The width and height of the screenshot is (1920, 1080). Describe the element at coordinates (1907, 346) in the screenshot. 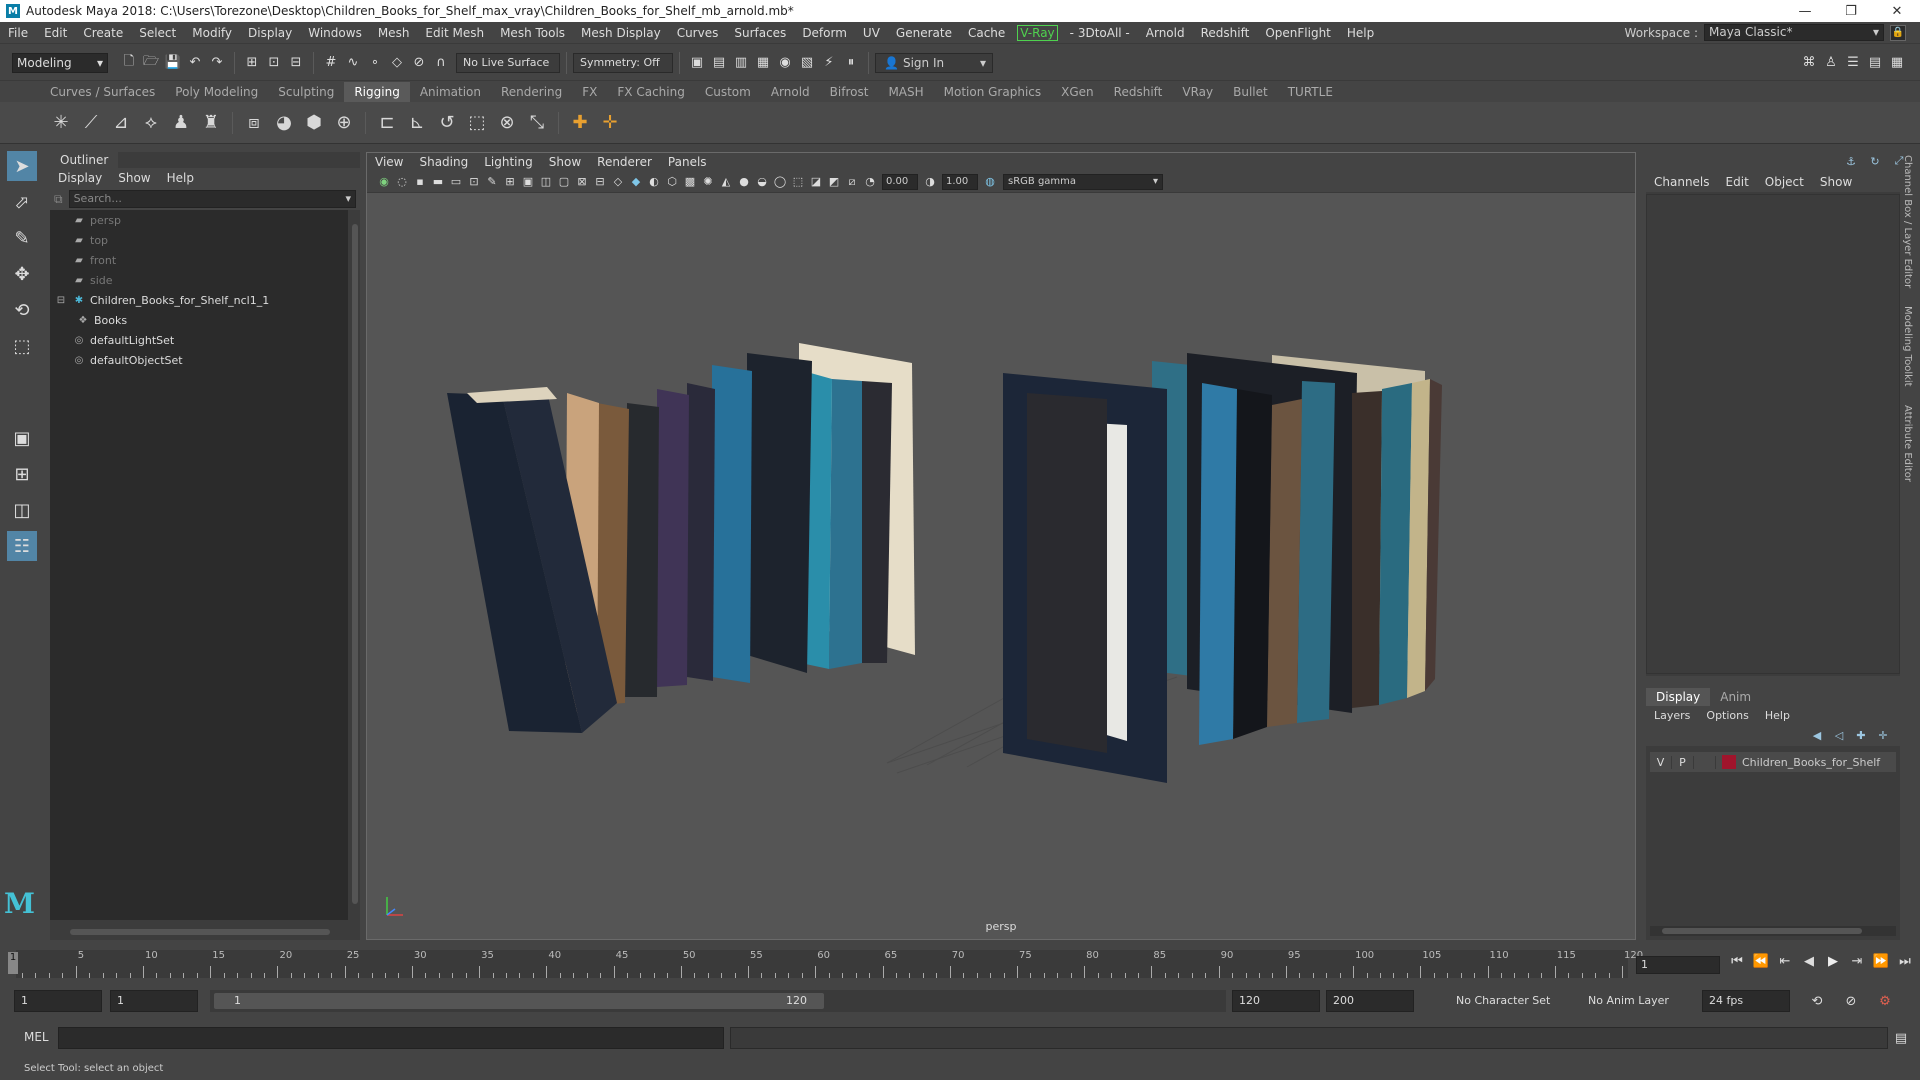

I see `tab-modeling-toolkit: Modeling Toolkit` at that location.